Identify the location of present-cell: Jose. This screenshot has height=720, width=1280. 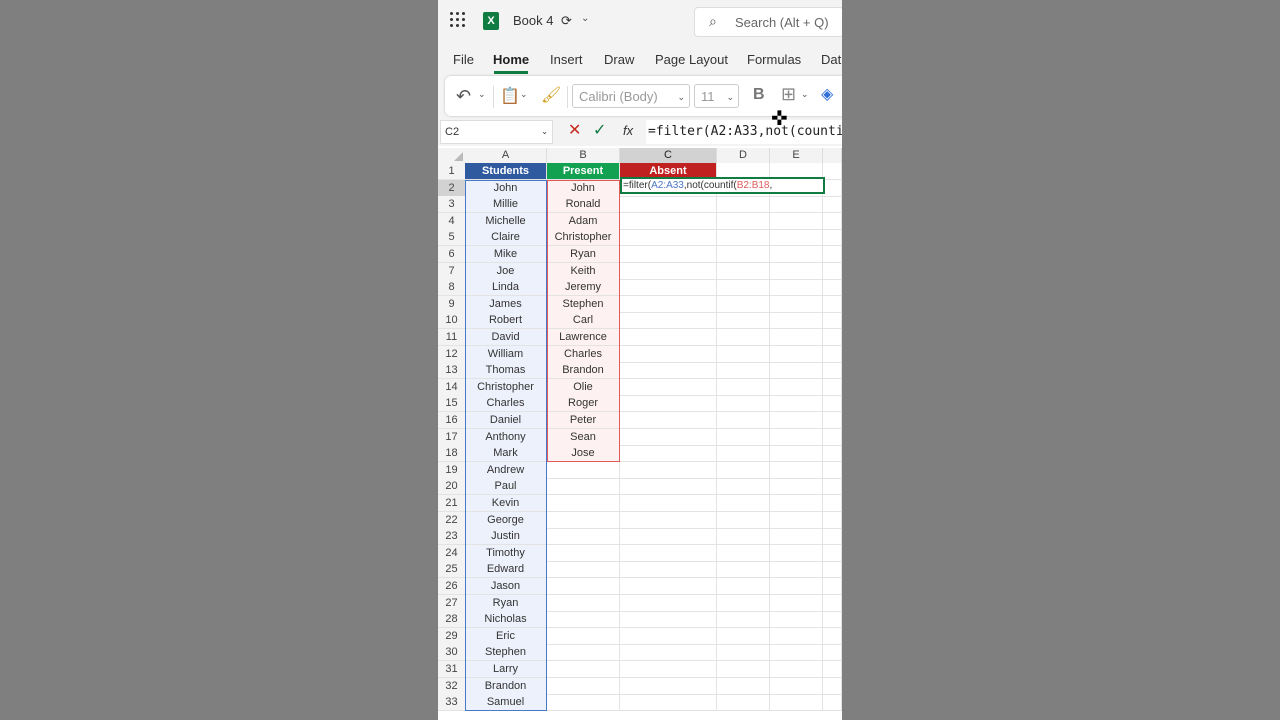
(583, 454).